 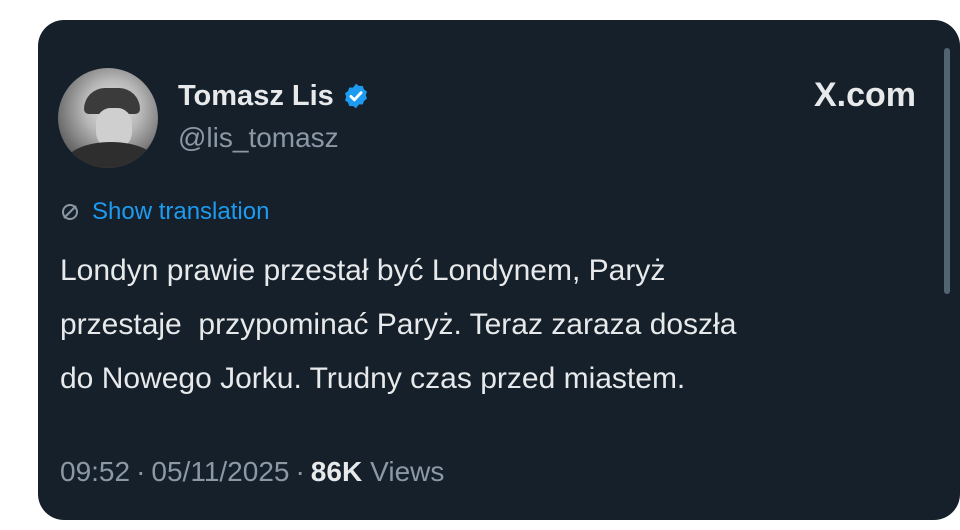 What do you see at coordinates (407, 471) in the screenshot?
I see `views-label: Views` at bounding box center [407, 471].